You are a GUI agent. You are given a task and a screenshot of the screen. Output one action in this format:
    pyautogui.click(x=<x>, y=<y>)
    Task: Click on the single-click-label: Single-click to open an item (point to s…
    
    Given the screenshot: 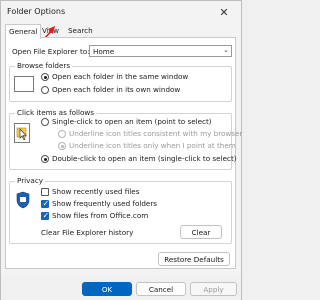 What is the action you would take?
    pyautogui.click(x=132, y=121)
    